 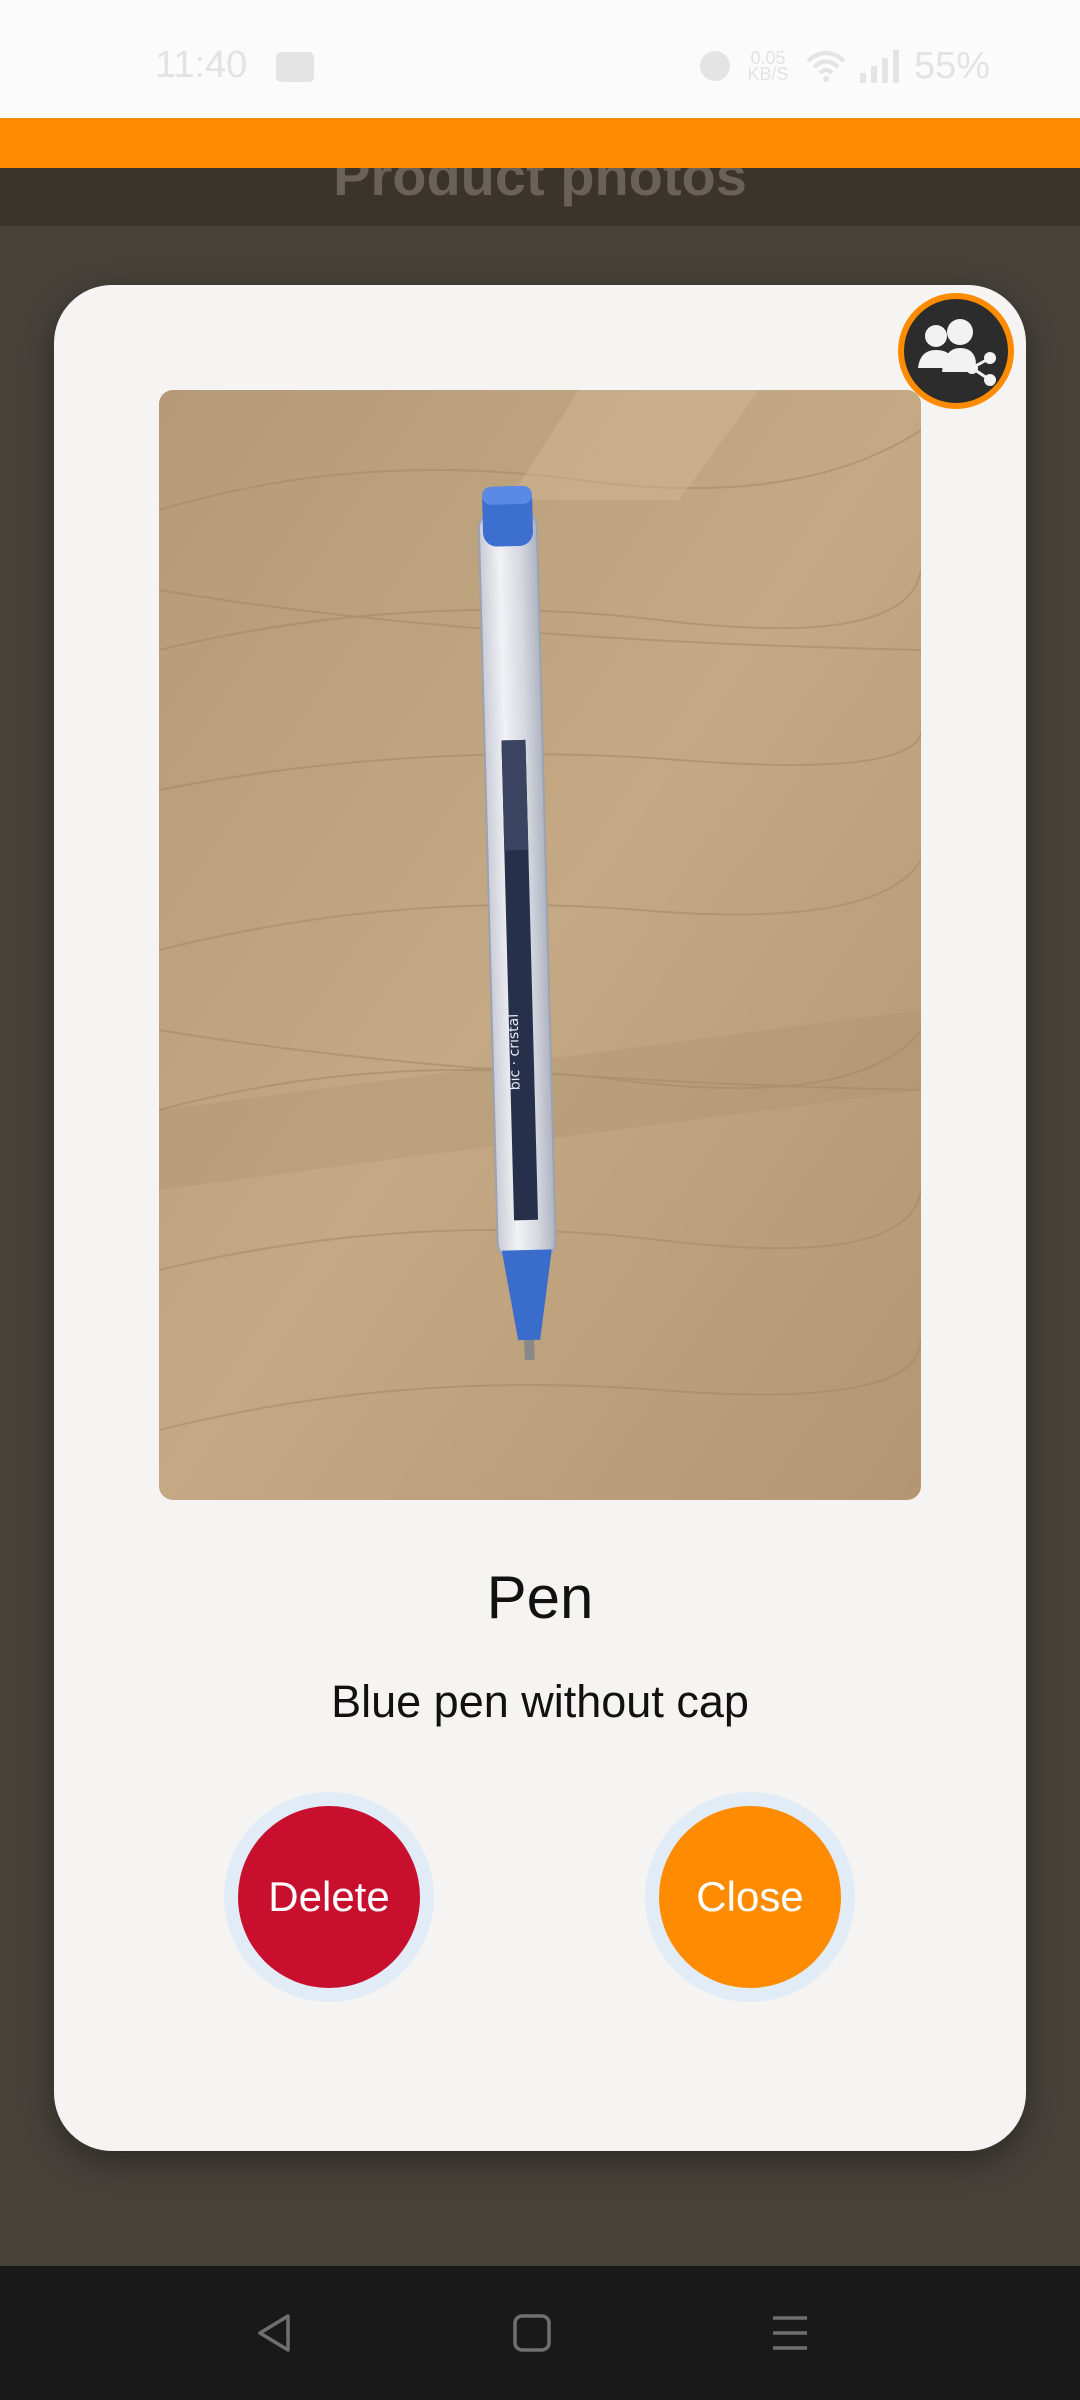 What do you see at coordinates (540, 1701) in the screenshot?
I see `item-description: Blue pen without cap` at bounding box center [540, 1701].